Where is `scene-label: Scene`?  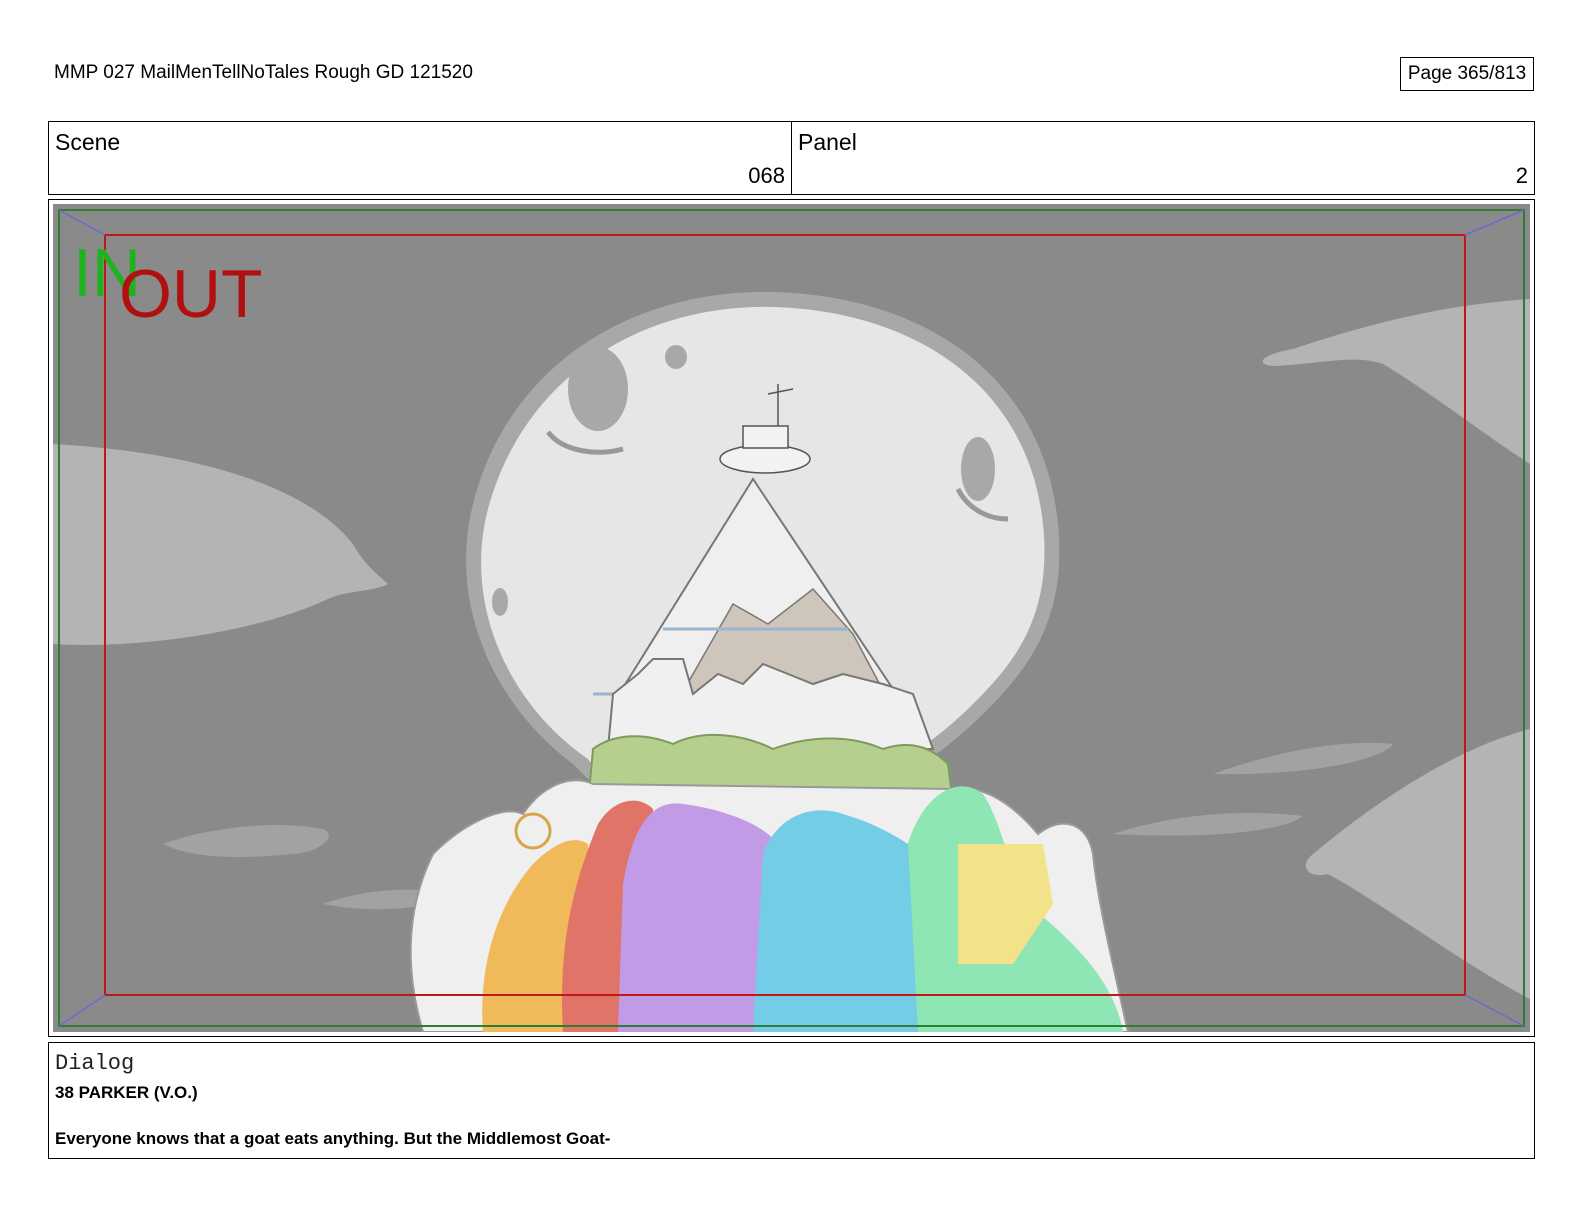 scene-label: Scene is located at coordinates (88, 142).